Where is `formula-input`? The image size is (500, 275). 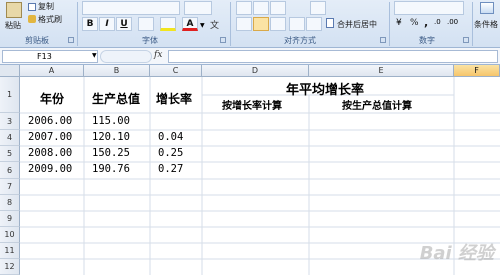 formula-input is located at coordinates (333, 56).